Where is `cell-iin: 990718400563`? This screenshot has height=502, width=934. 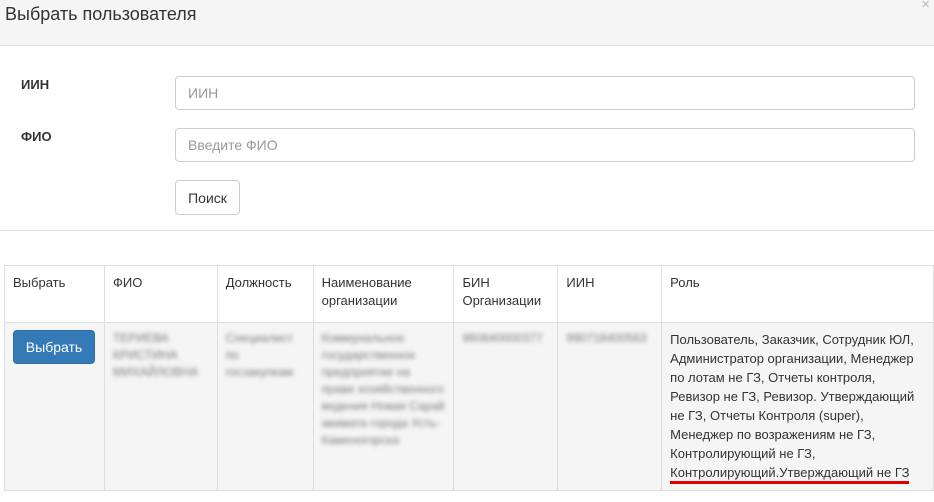 cell-iin: 990718400563 is located at coordinates (610, 406).